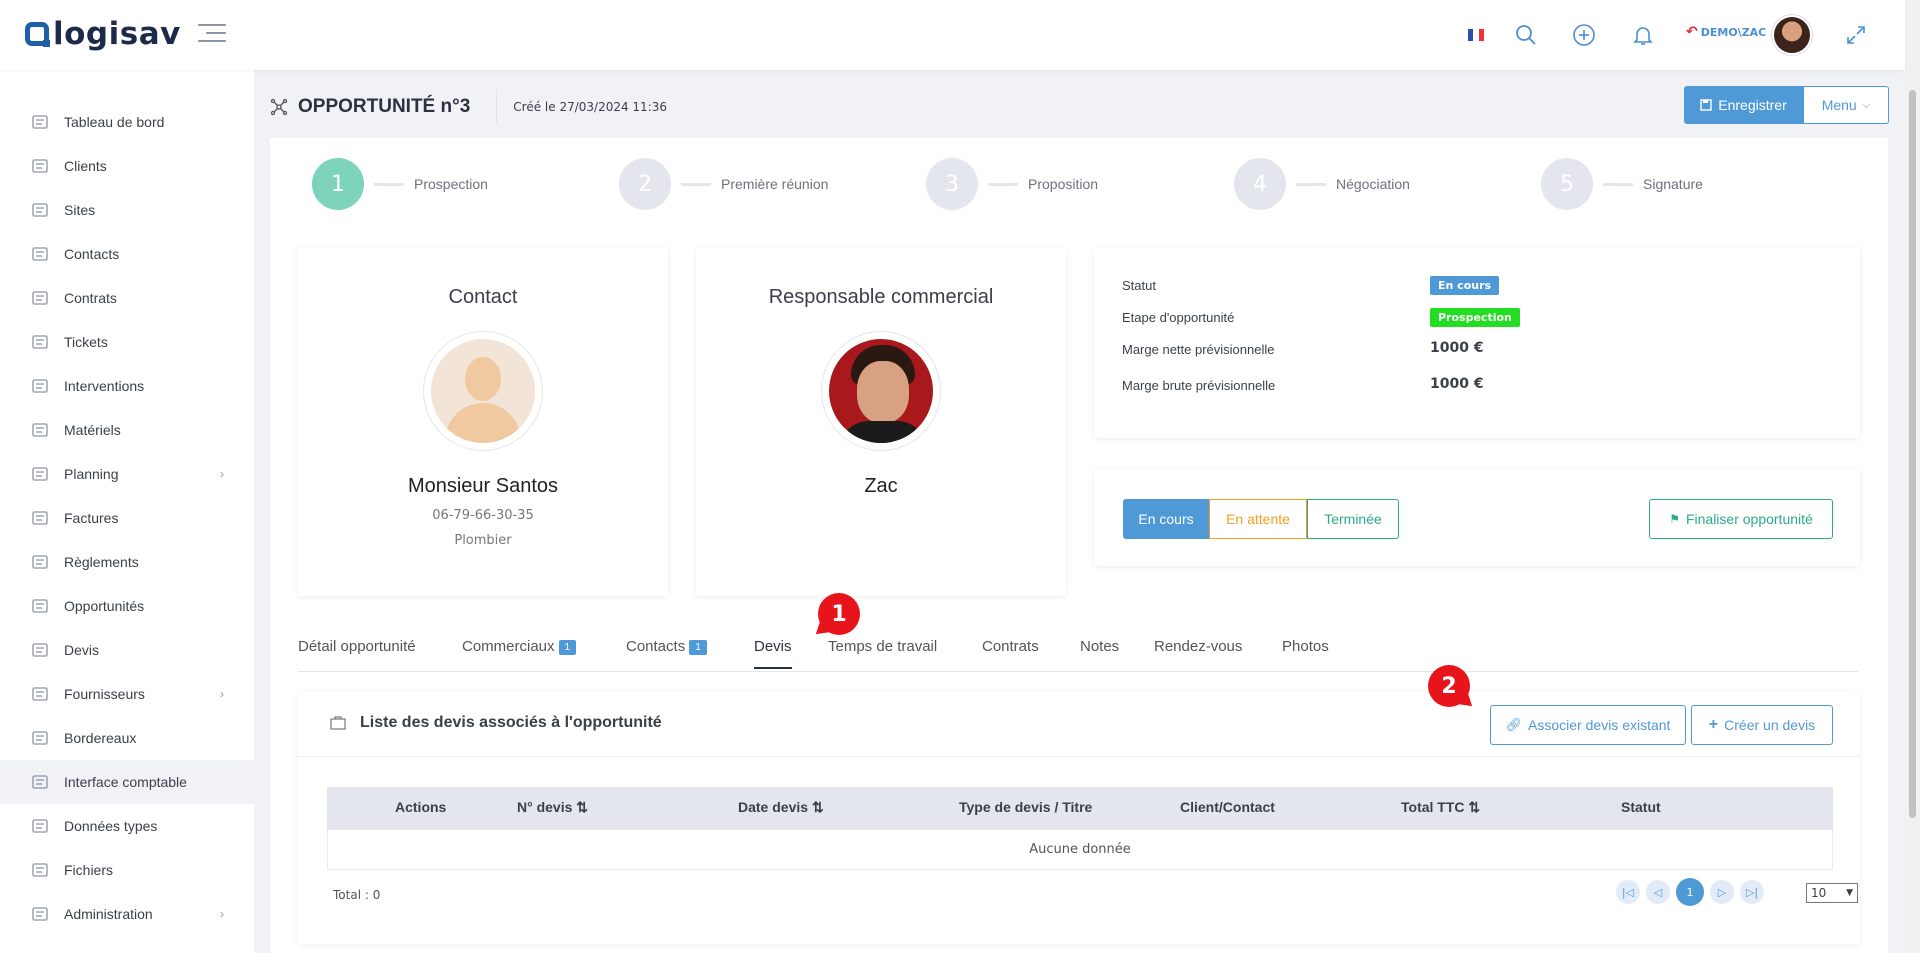  I want to click on network-icon, so click(279, 107).